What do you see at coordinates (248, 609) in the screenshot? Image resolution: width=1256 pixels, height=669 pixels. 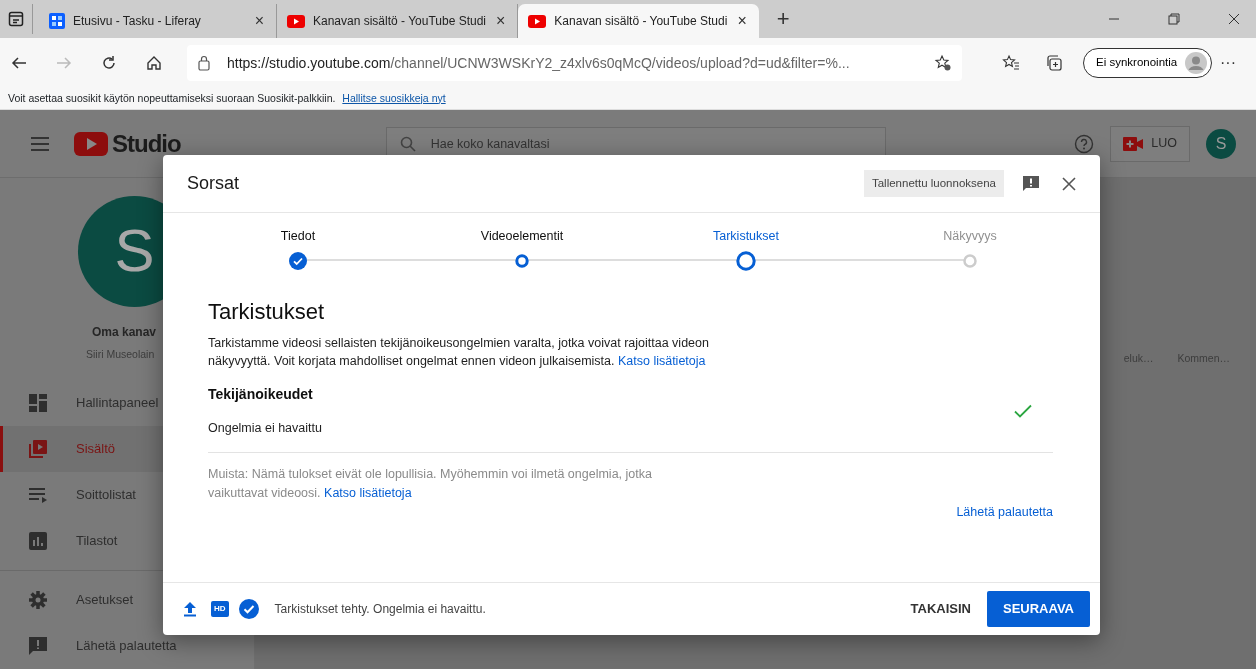 I see `check-circle-icon` at bounding box center [248, 609].